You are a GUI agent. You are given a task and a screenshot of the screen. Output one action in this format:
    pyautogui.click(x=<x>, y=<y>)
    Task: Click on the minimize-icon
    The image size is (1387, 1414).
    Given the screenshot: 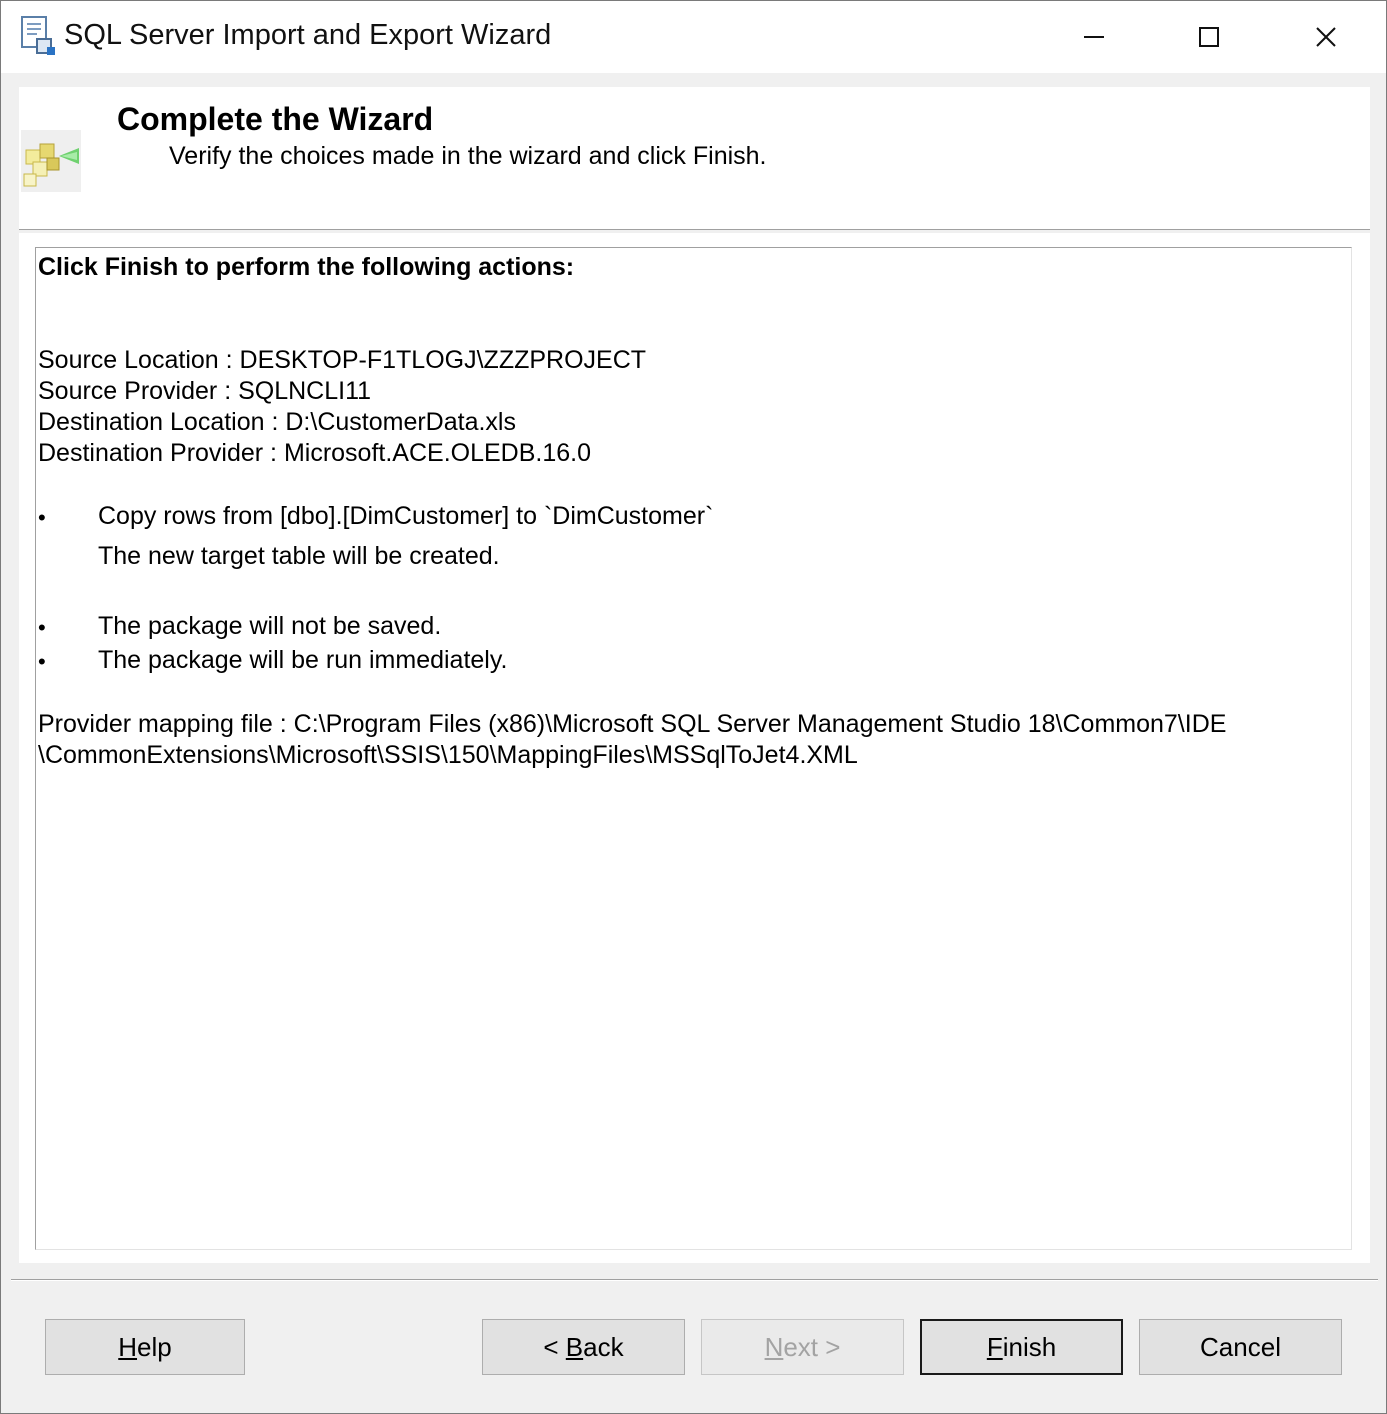 What is the action you would take?
    pyautogui.click(x=1094, y=37)
    